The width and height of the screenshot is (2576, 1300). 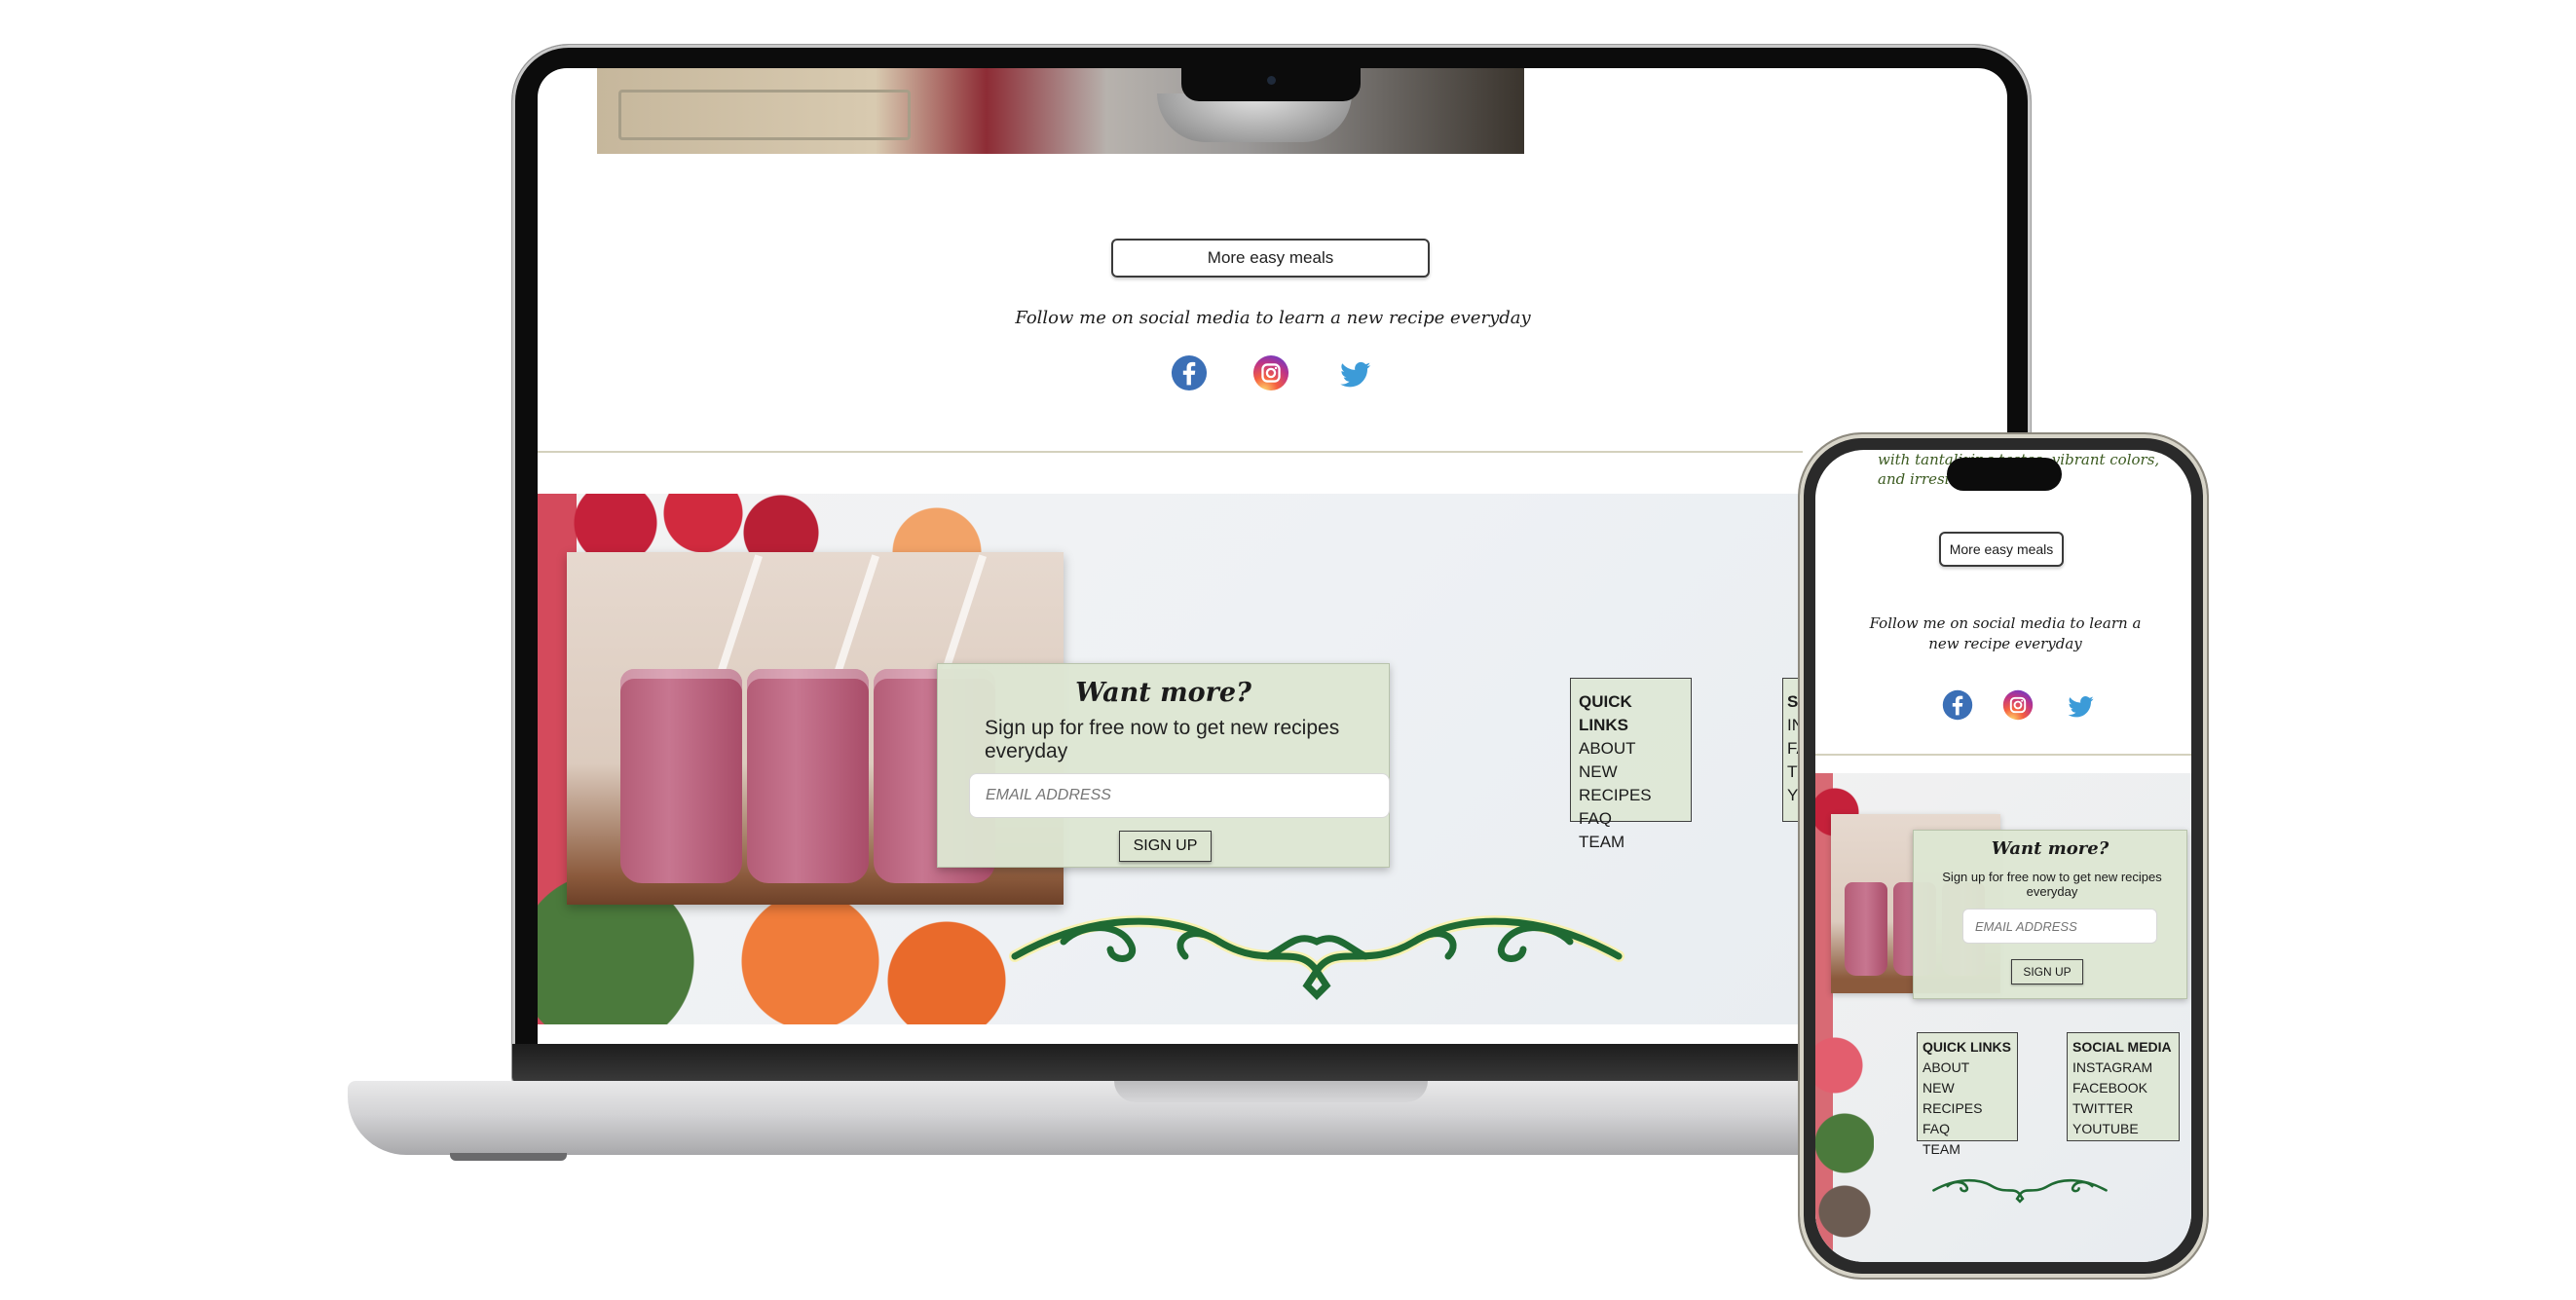 I want to click on signup-button: SIGN UP, so click(x=1165, y=846).